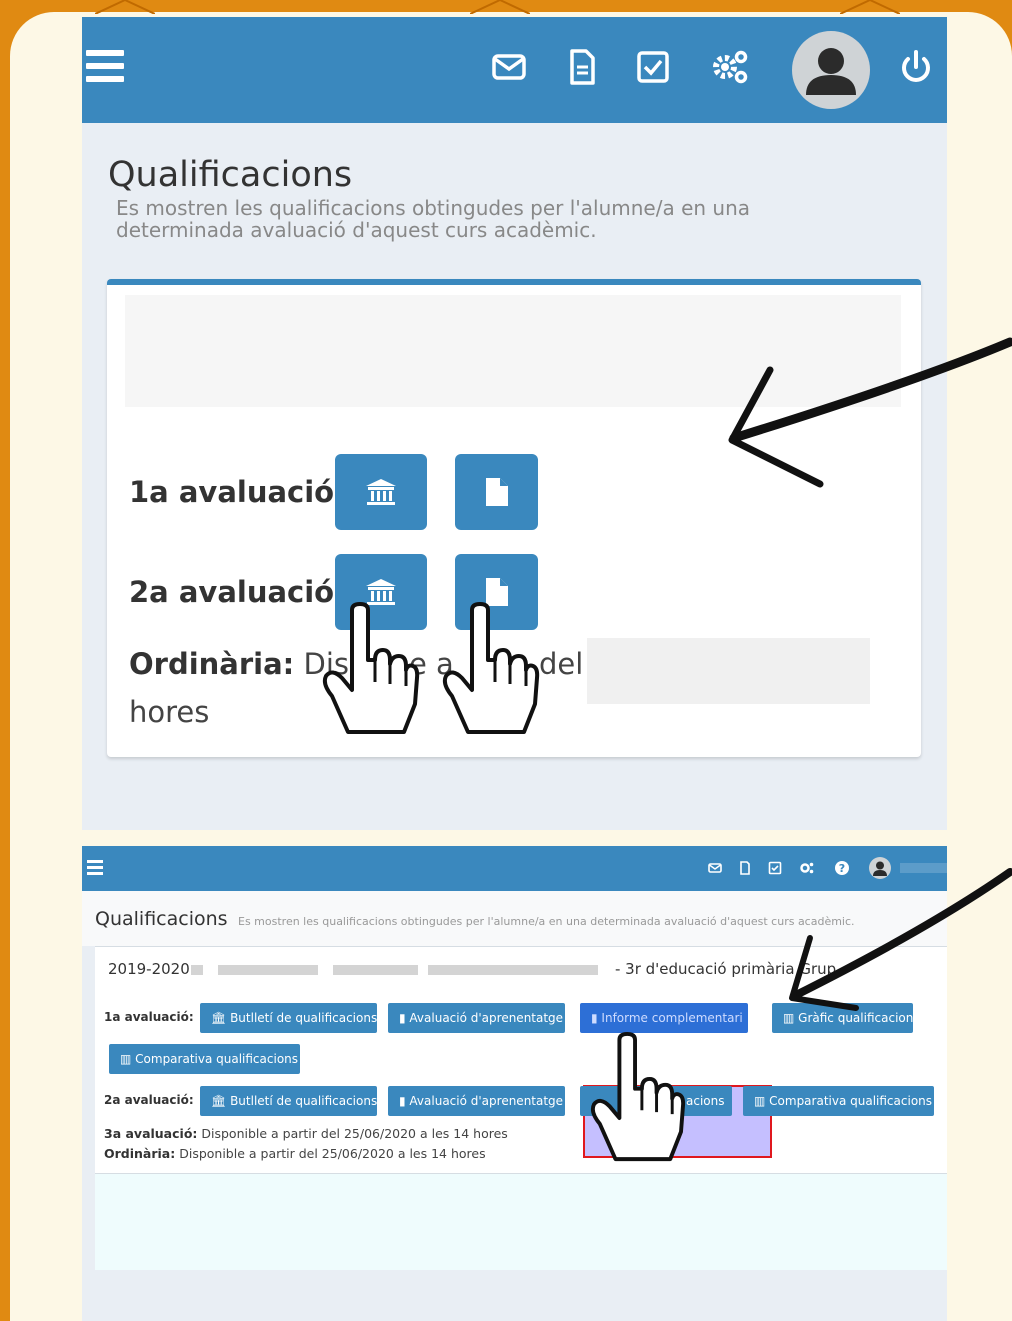 The image size is (1012, 1321). I want to click on gears-icon, so click(730, 67).